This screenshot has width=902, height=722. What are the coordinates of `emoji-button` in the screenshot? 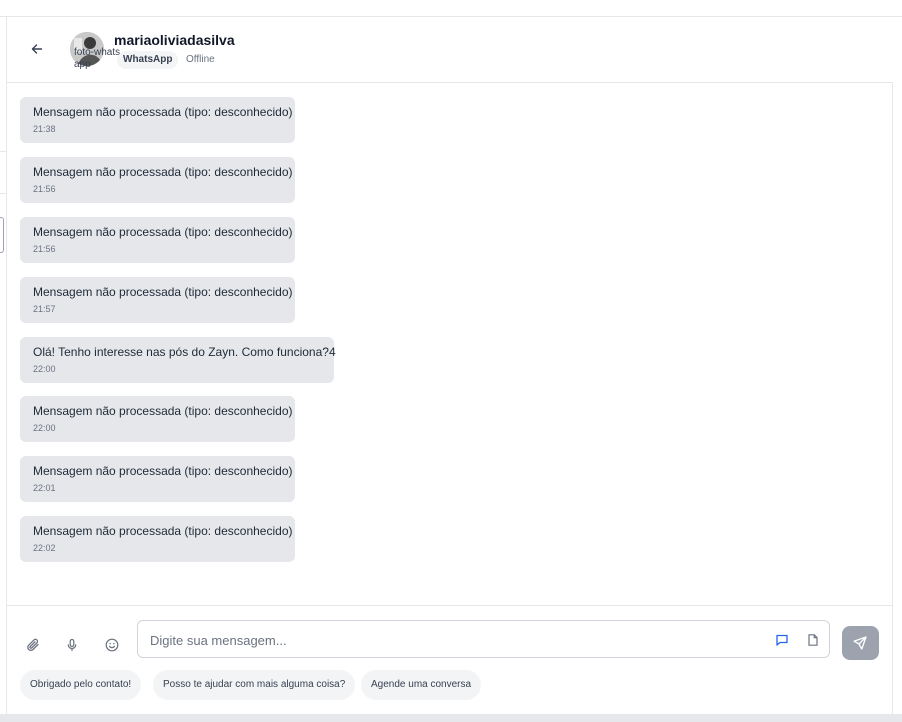 It's located at (112, 645).